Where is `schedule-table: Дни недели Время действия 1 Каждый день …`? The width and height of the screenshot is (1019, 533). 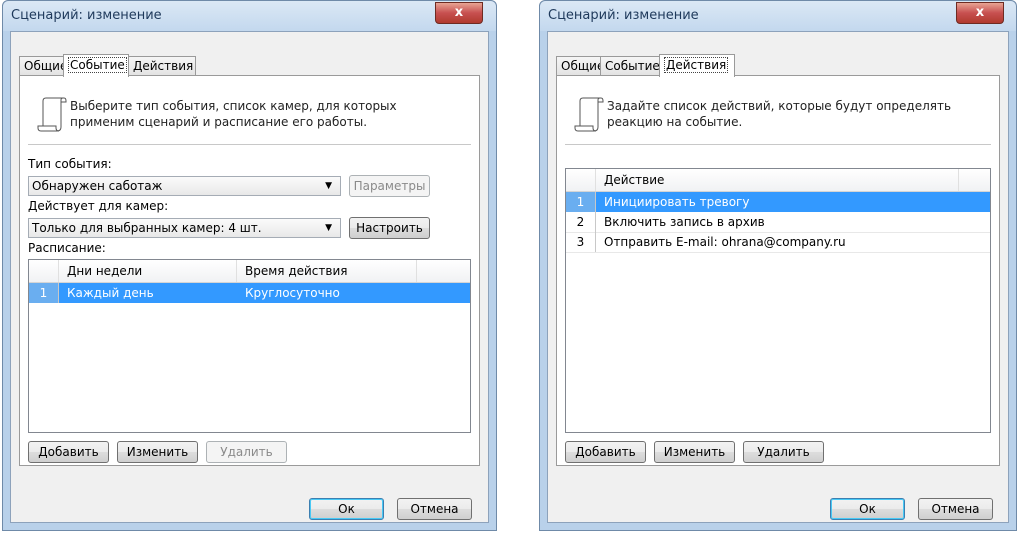
schedule-table: Дни недели Время действия 1 Каждый день … is located at coordinates (249, 346).